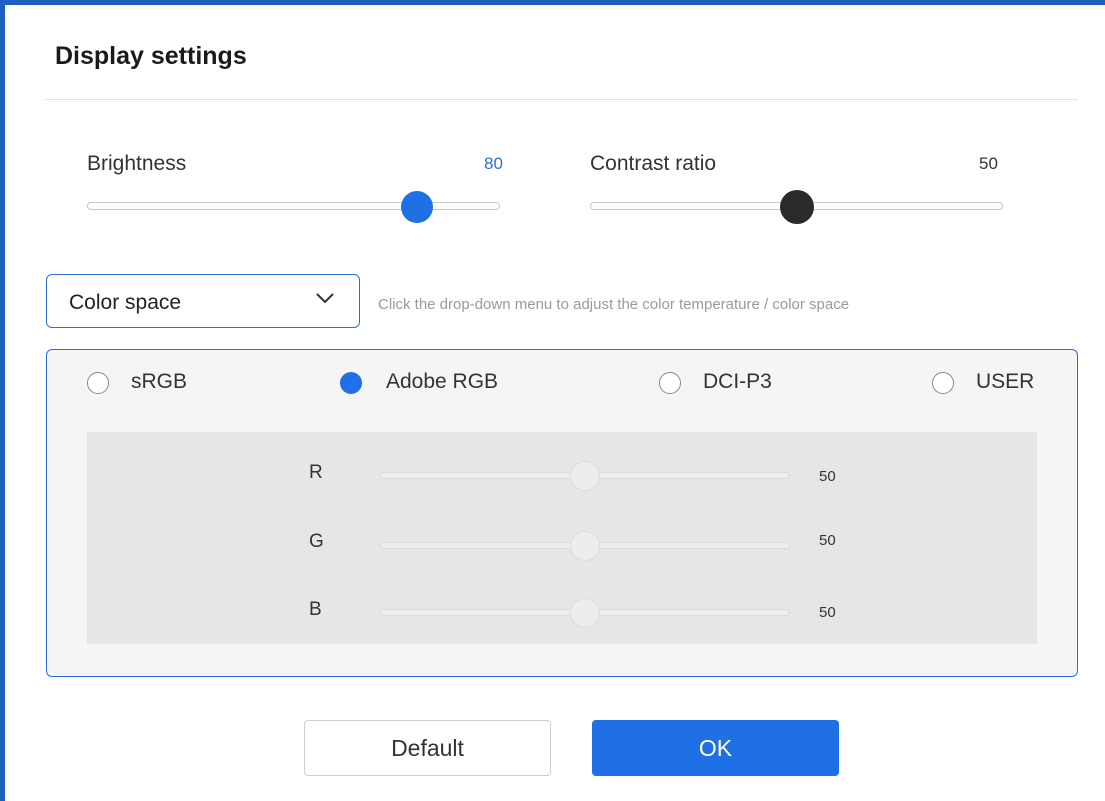 The image size is (1105, 801). I want to click on b-slider-thumb, so click(585, 613).